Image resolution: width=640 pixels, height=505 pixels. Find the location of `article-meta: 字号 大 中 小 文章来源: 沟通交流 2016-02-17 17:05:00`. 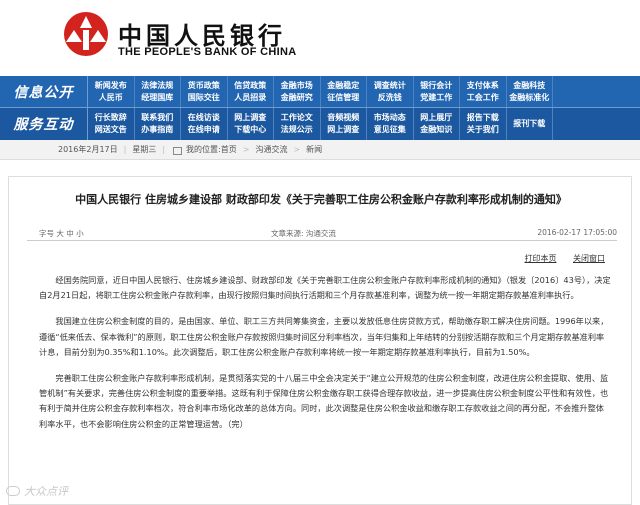

article-meta: 字号 大 中 小 文章来源: 沟通交流 2016-02-17 17:05:00 is located at coordinates (322, 233).